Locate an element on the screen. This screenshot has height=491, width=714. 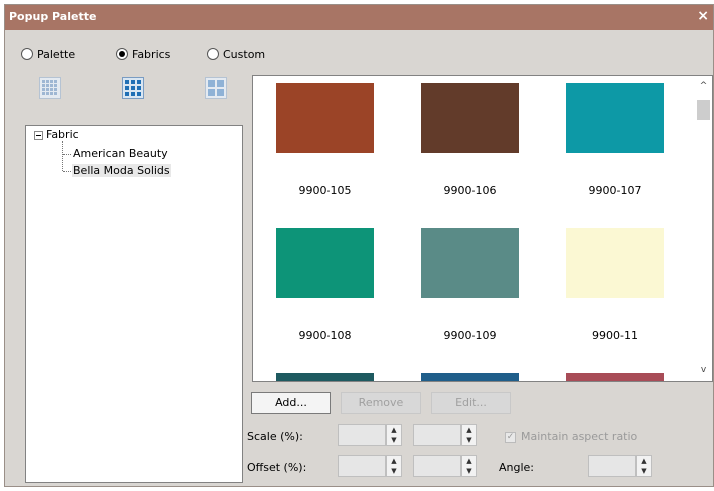
scale-x-stepper: ▲ ▼ is located at coordinates (370, 435).